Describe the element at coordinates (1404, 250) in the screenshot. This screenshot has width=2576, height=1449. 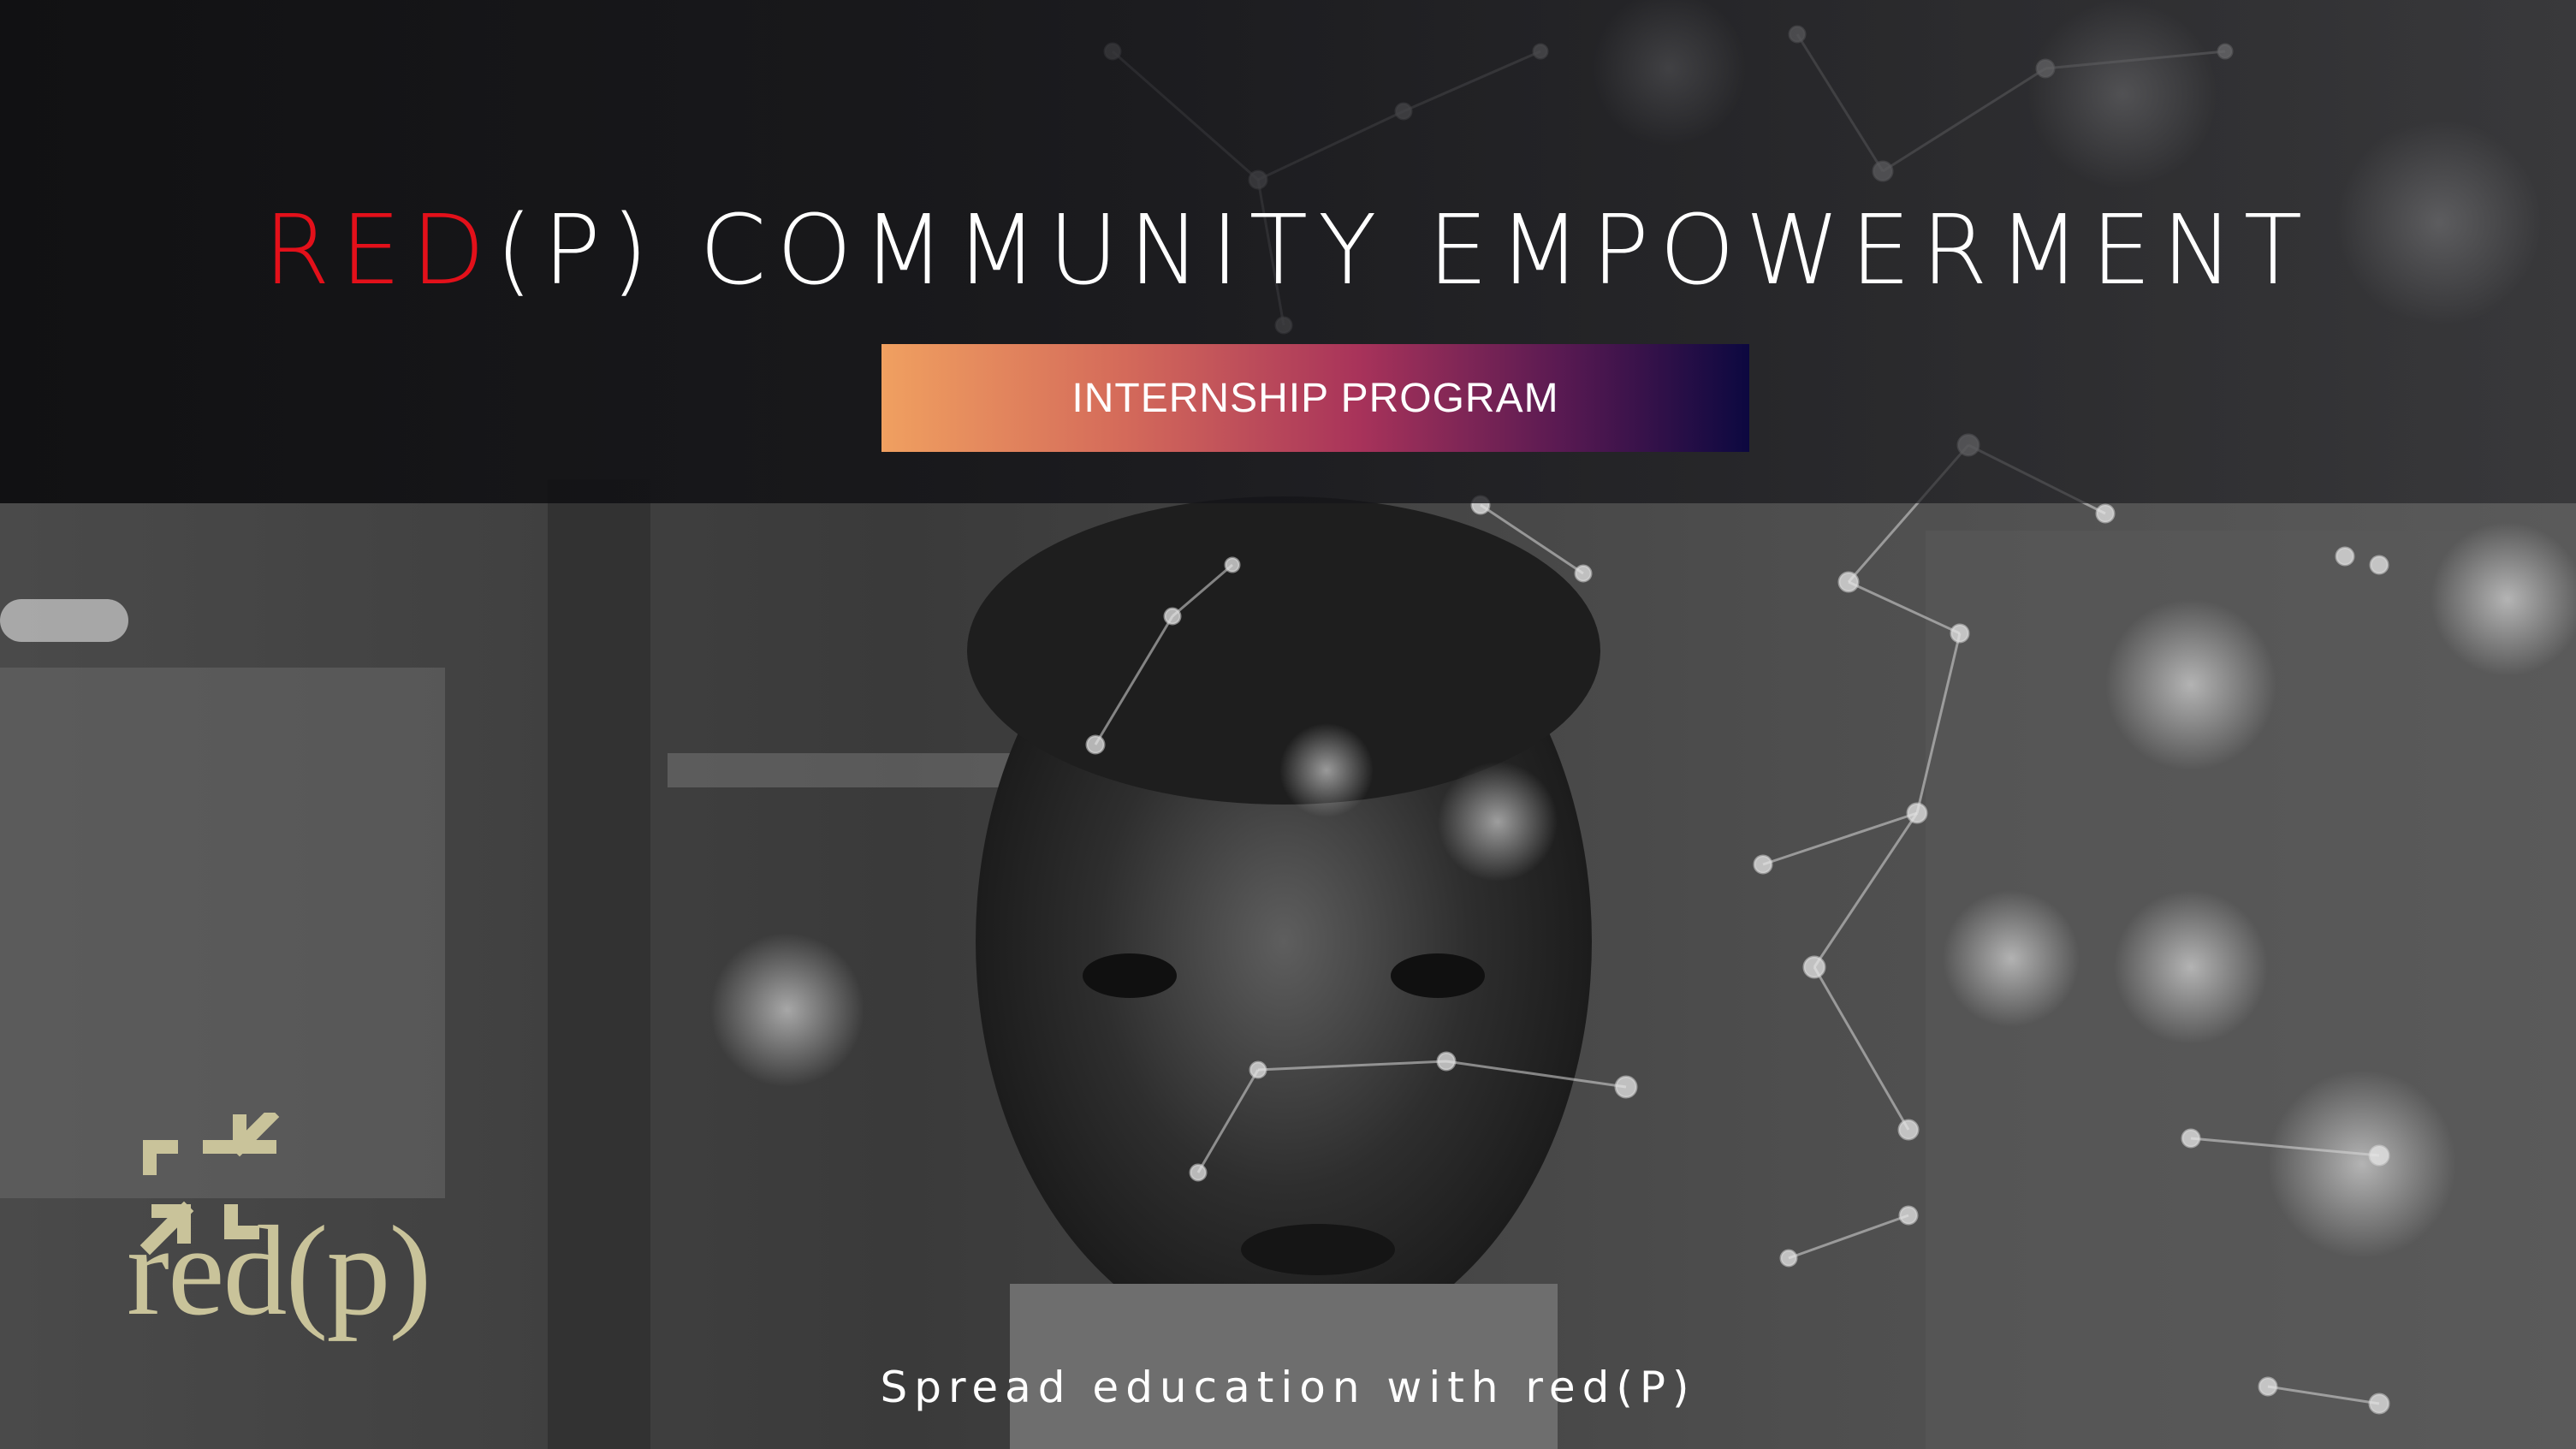
I see `title-rest: (P) COMMUNITY EMPOWERMENT` at that location.